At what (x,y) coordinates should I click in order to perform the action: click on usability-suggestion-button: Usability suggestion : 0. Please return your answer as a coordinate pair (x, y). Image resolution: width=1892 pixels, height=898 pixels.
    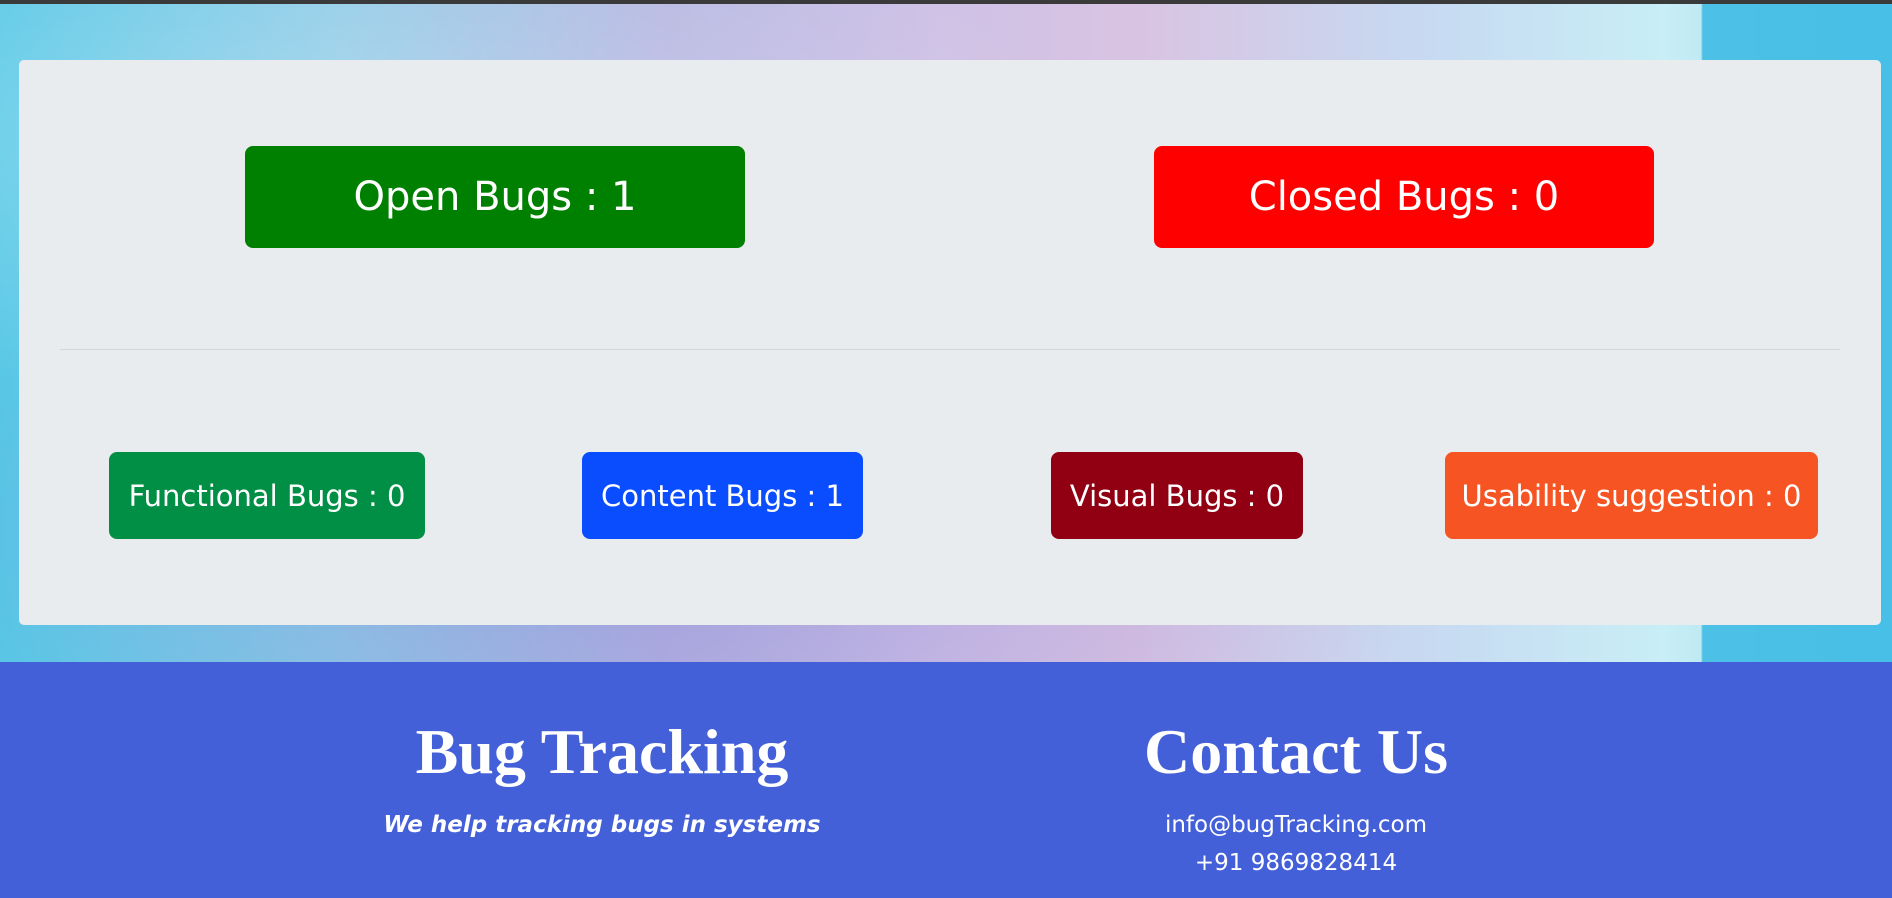
    Looking at the image, I should click on (1631, 495).